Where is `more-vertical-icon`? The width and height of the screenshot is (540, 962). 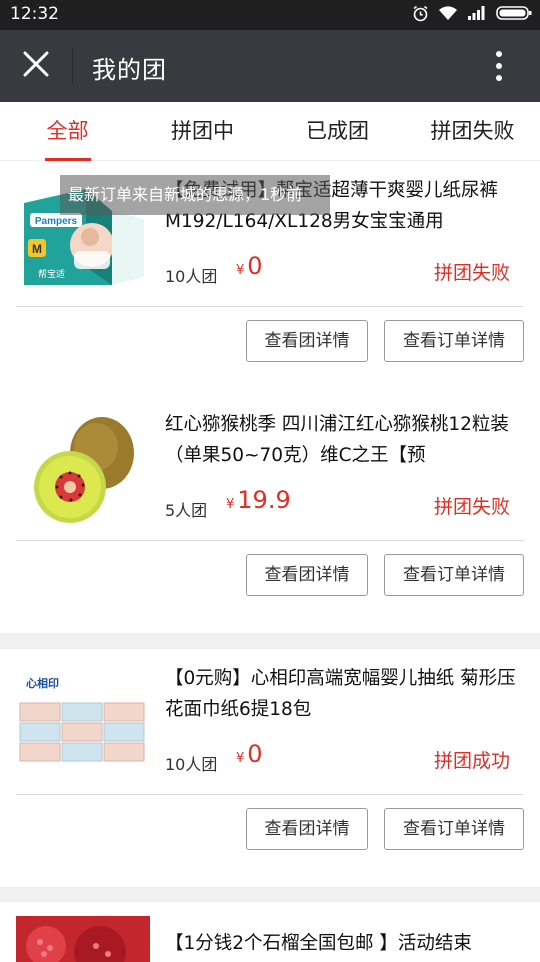 more-vertical-icon is located at coordinates (499, 54).